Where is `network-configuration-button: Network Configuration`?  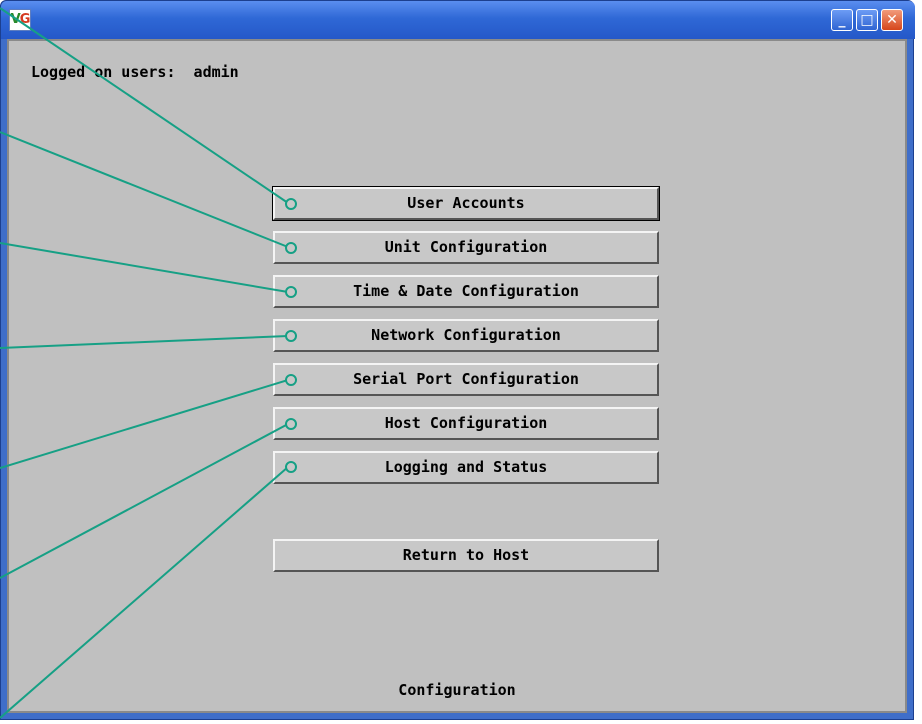
network-configuration-button: Network Configuration is located at coordinates (466, 335).